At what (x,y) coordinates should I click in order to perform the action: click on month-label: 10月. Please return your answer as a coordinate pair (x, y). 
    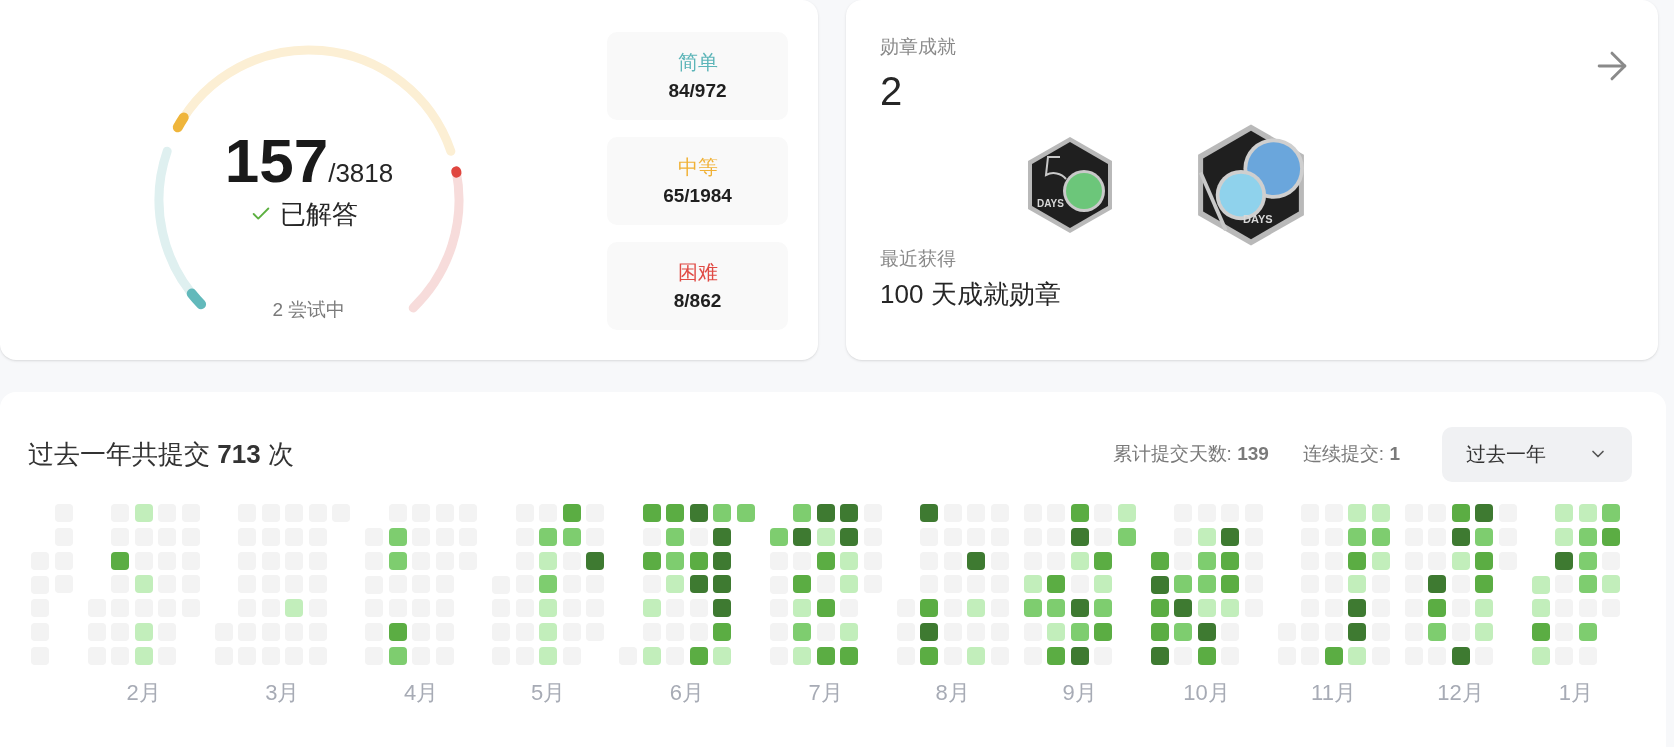
    Looking at the image, I should click on (1206, 693).